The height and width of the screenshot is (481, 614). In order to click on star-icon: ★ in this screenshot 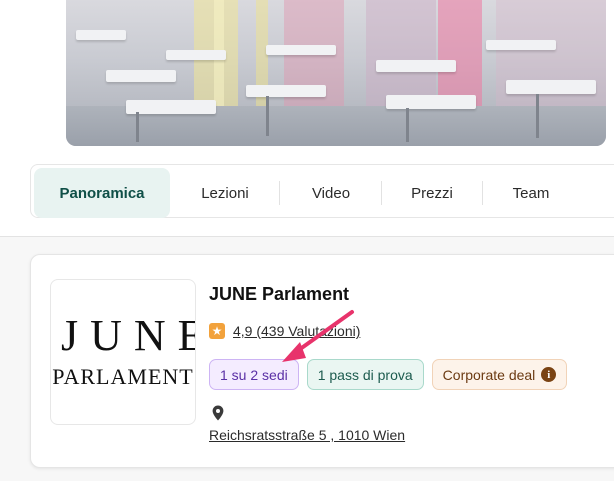, I will do `click(217, 331)`.